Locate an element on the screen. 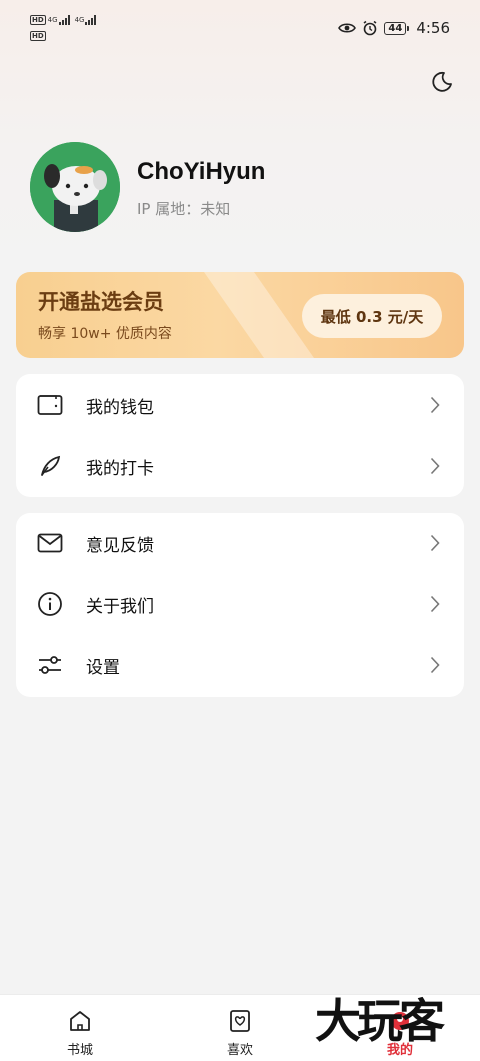 This screenshot has height=1061, width=480. eye-icon is located at coordinates (347, 28).